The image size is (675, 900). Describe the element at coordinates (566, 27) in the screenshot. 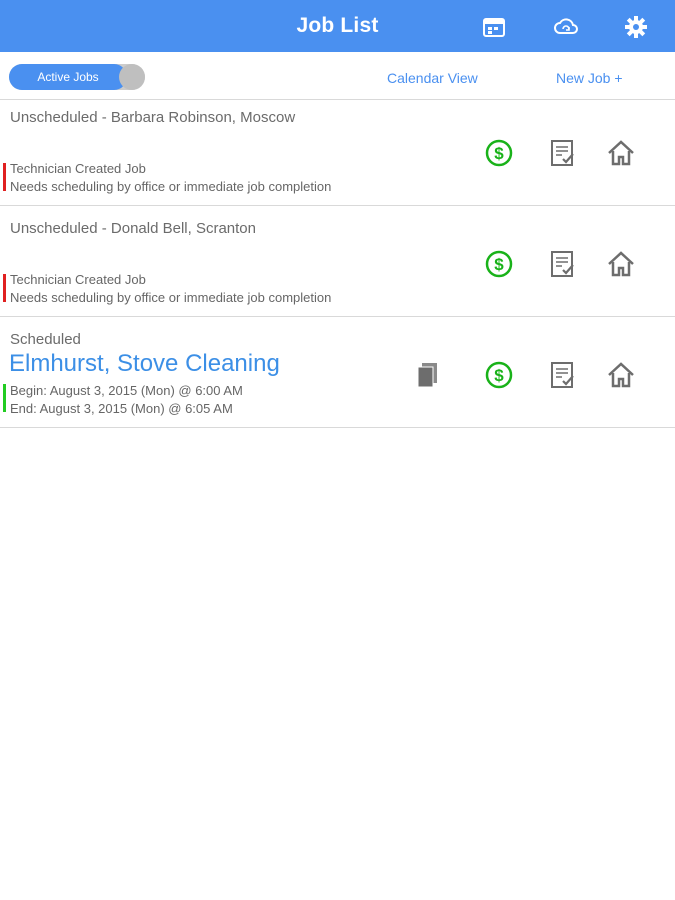

I see `cloud-sync-icon` at that location.